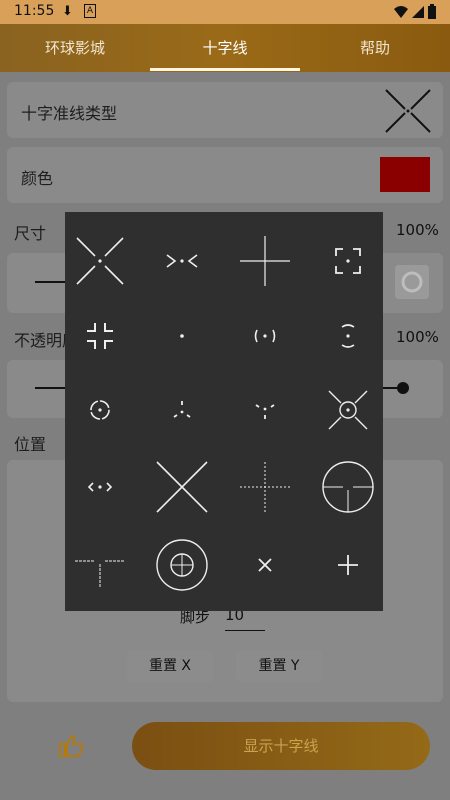 This screenshot has height=800, width=450. I want to click on dot-icon, so click(182, 336).